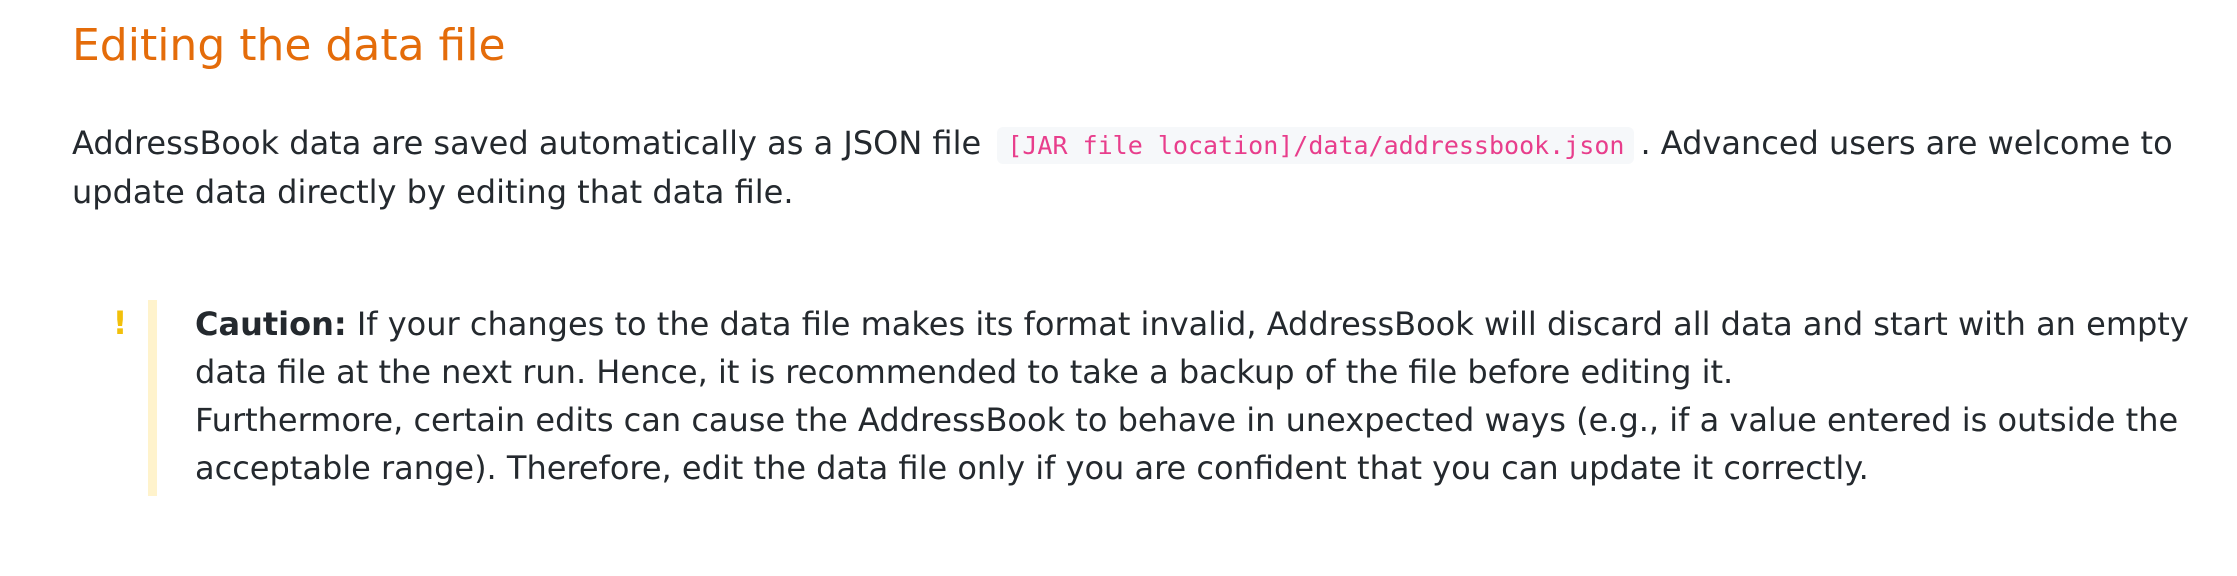  I want to click on section-title: Editing the data file, so click(289, 45).